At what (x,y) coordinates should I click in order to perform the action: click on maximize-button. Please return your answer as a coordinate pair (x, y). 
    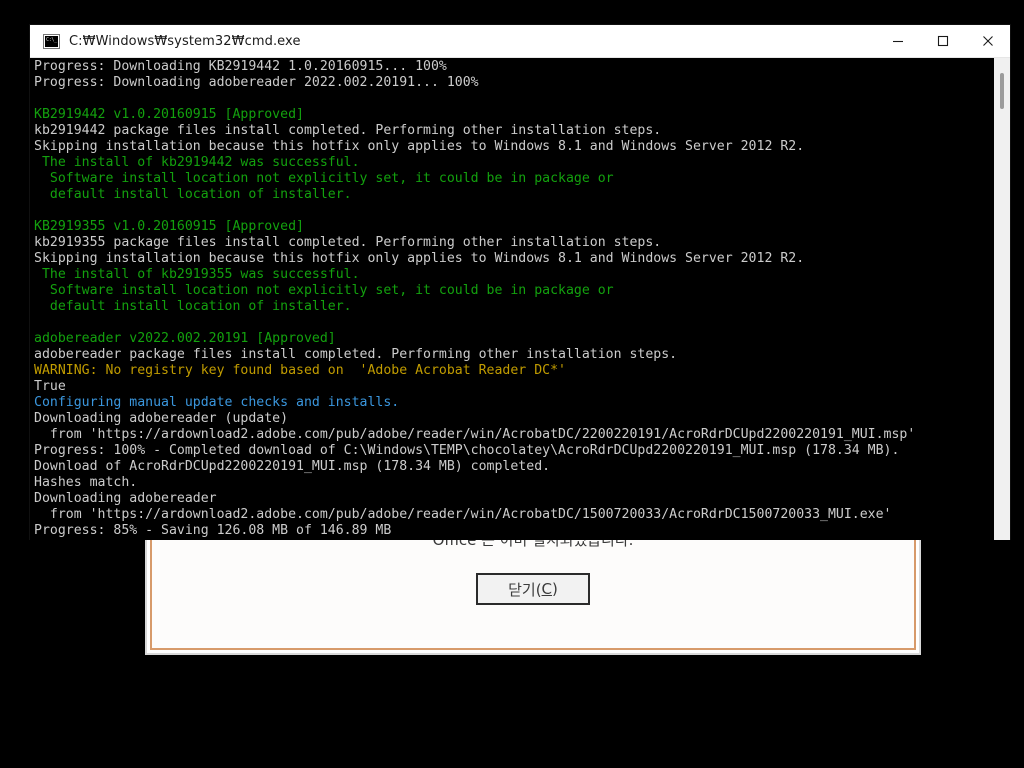
    Looking at the image, I should click on (942, 41).